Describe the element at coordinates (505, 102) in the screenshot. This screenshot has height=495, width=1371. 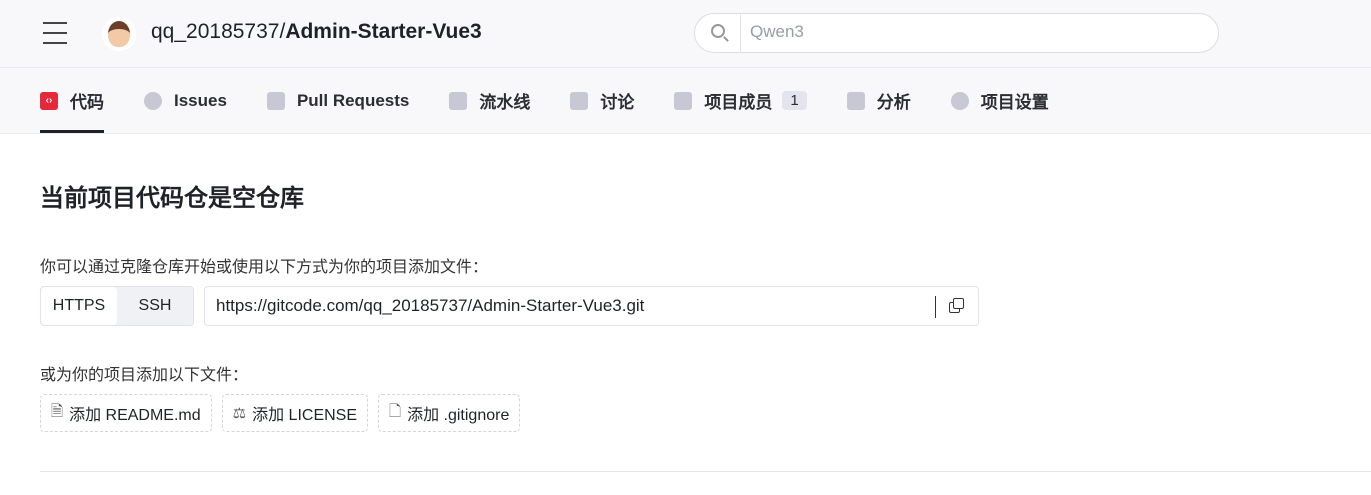
I see `tab-label: 流水线` at that location.